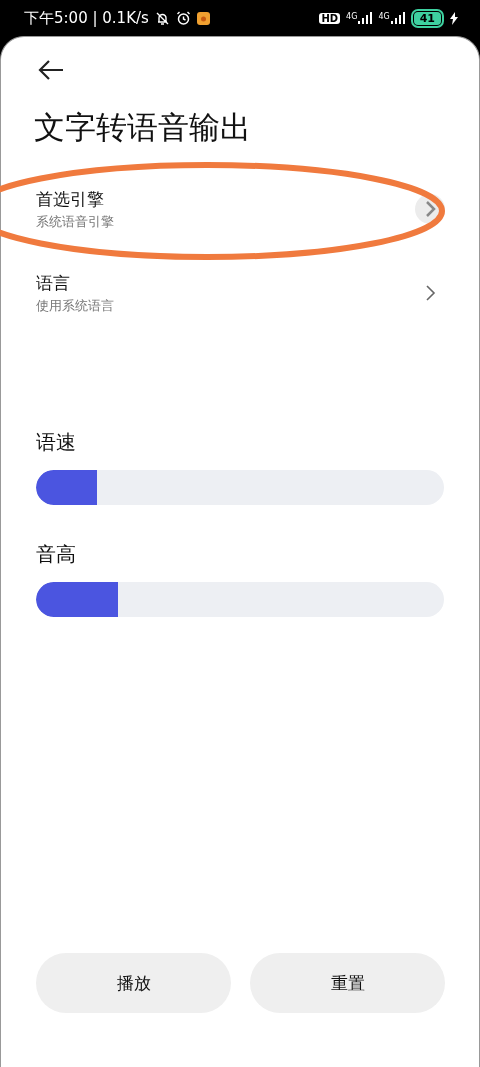 The image size is (480, 1067). I want to click on app-notification-icon, so click(203, 18).